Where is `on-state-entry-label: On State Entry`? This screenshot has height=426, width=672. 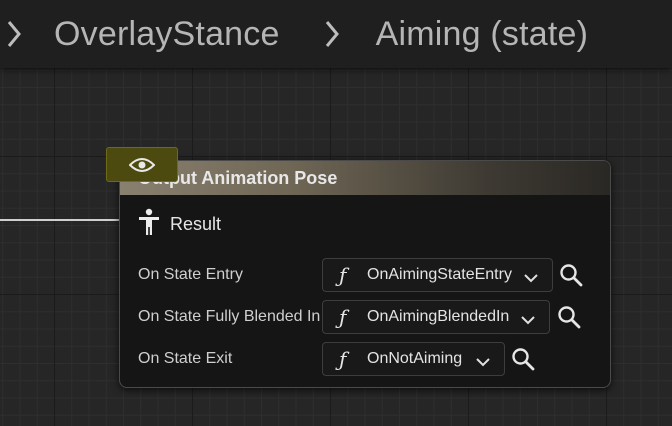
on-state-entry-label: On State Entry is located at coordinates (190, 274).